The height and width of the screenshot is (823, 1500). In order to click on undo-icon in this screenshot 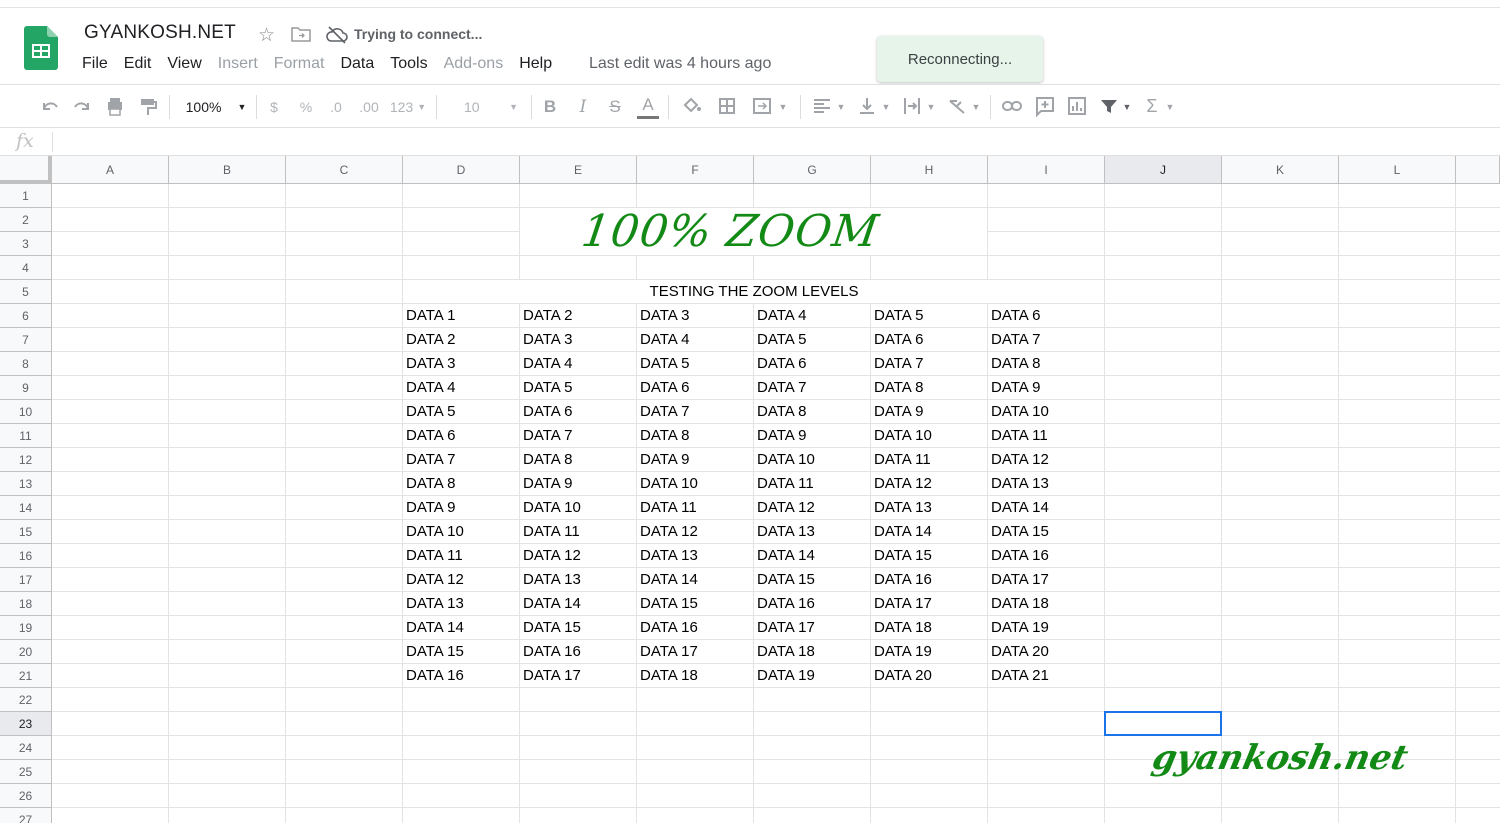, I will do `click(50, 106)`.